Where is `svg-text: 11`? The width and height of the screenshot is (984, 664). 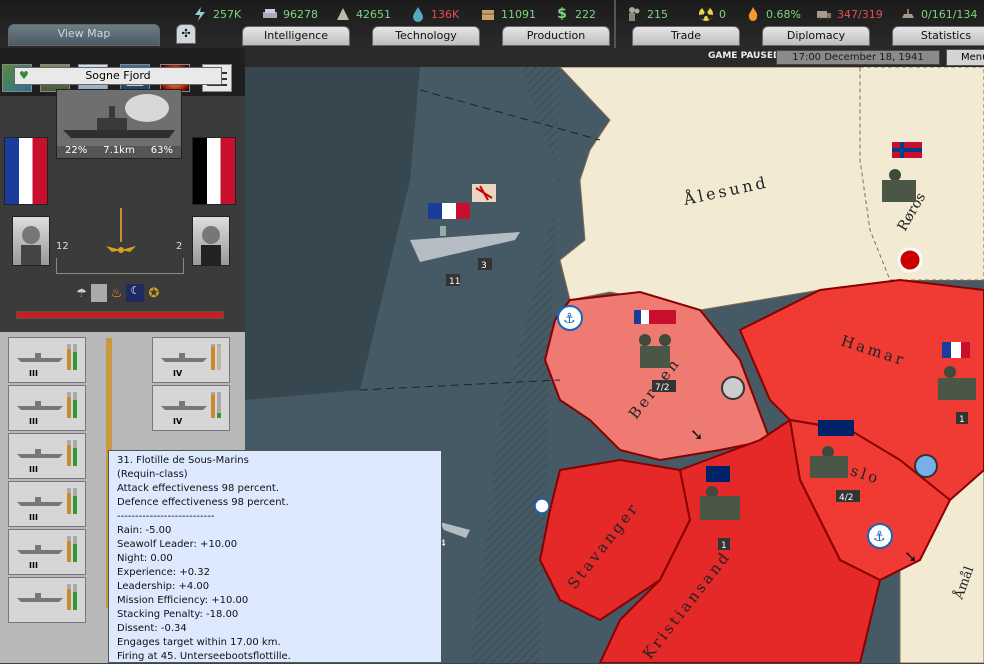
svg-text: 11 is located at coordinates (454, 282).